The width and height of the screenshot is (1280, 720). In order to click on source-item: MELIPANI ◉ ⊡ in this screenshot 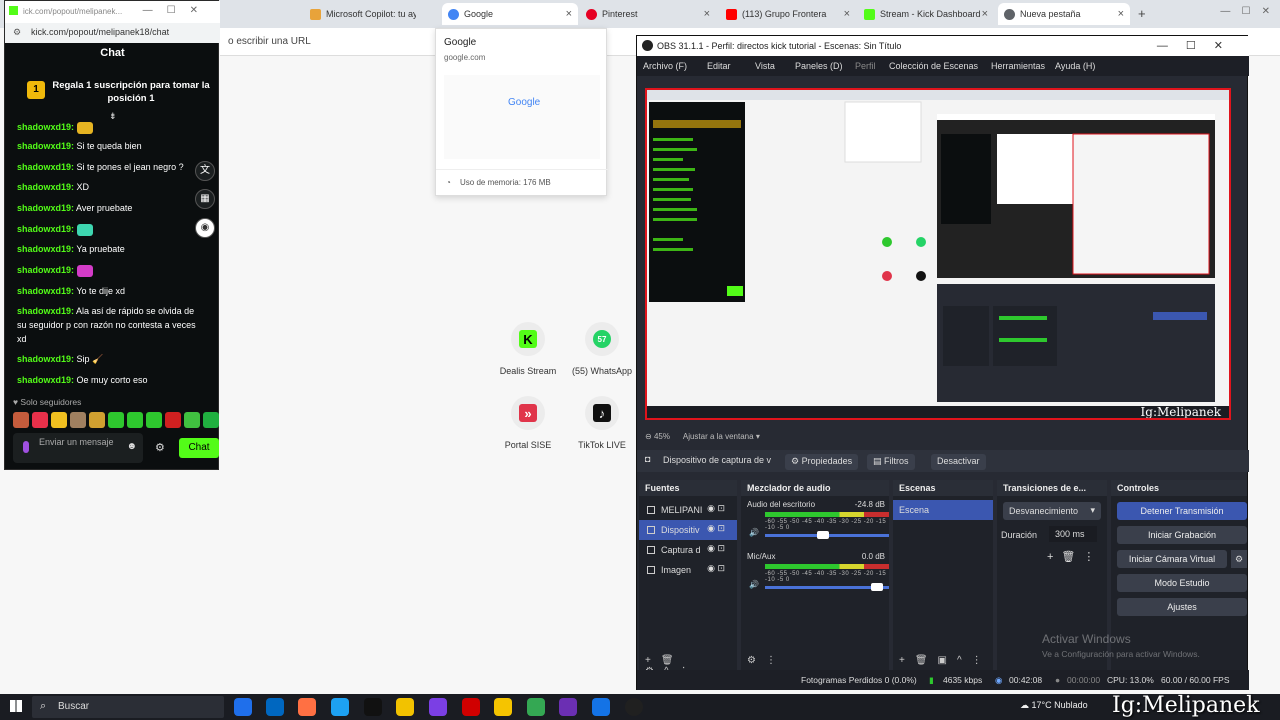, I will do `click(688, 510)`.